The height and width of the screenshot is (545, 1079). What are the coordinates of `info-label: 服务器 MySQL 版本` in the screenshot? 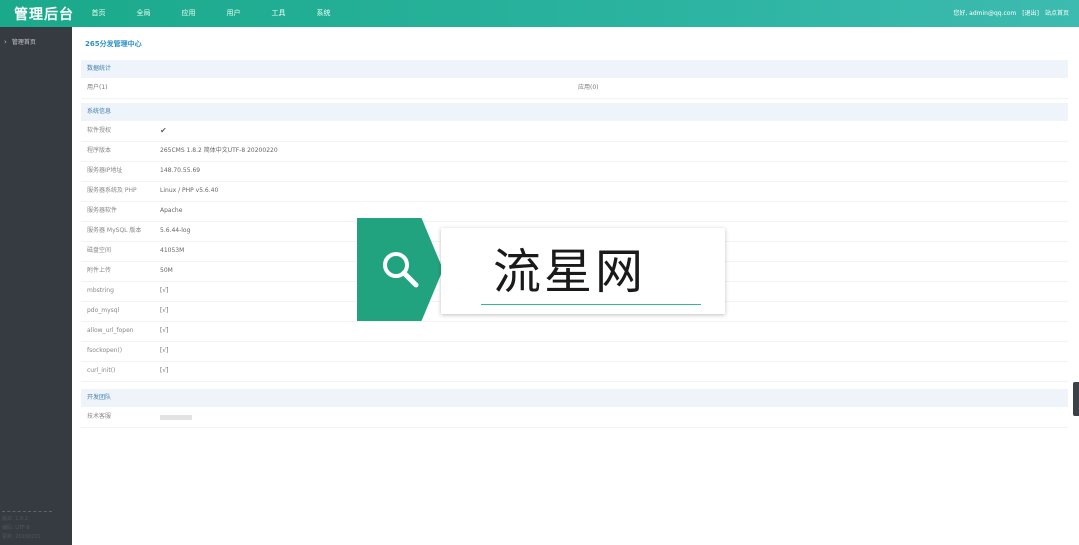 It's located at (114, 230).